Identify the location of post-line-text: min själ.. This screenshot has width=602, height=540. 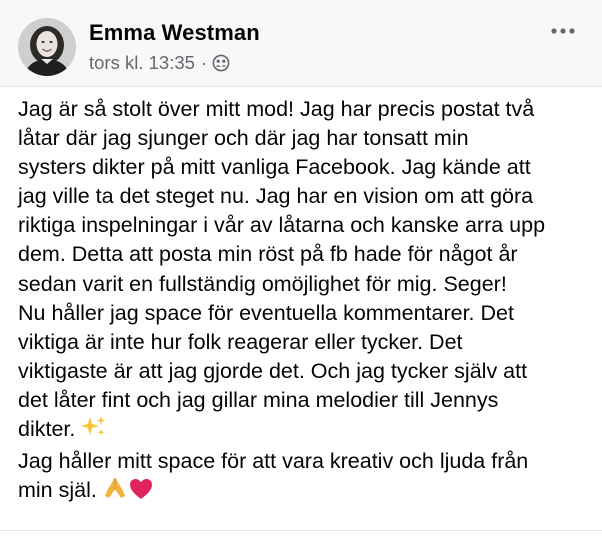
(57, 490).